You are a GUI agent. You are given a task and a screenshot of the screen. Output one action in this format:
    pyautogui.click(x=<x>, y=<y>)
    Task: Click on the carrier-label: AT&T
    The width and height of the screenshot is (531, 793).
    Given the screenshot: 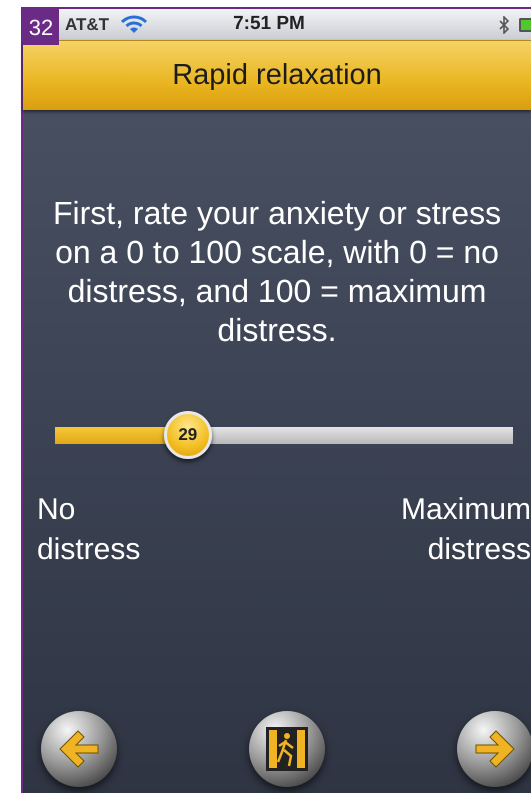 What is the action you would take?
    pyautogui.click(x=87, y=25)
    